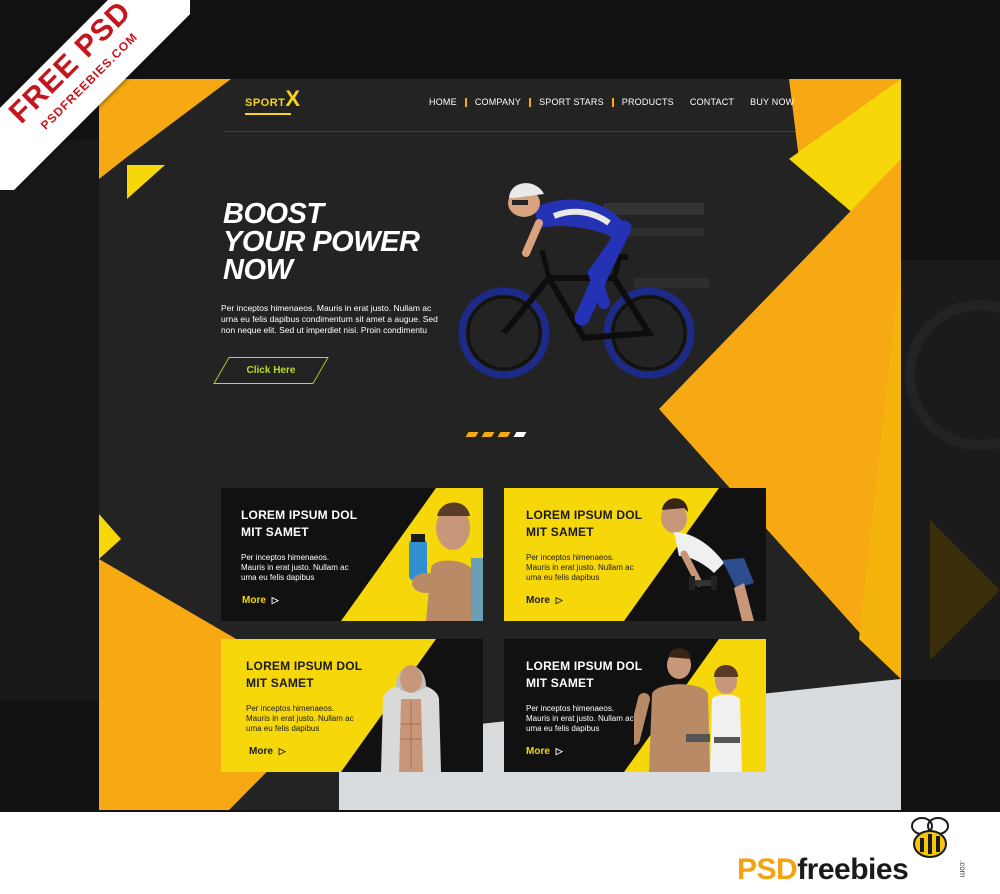 The image size is (1000, 894). I want to click on nav-company: COMPANY, so click(498, 102).